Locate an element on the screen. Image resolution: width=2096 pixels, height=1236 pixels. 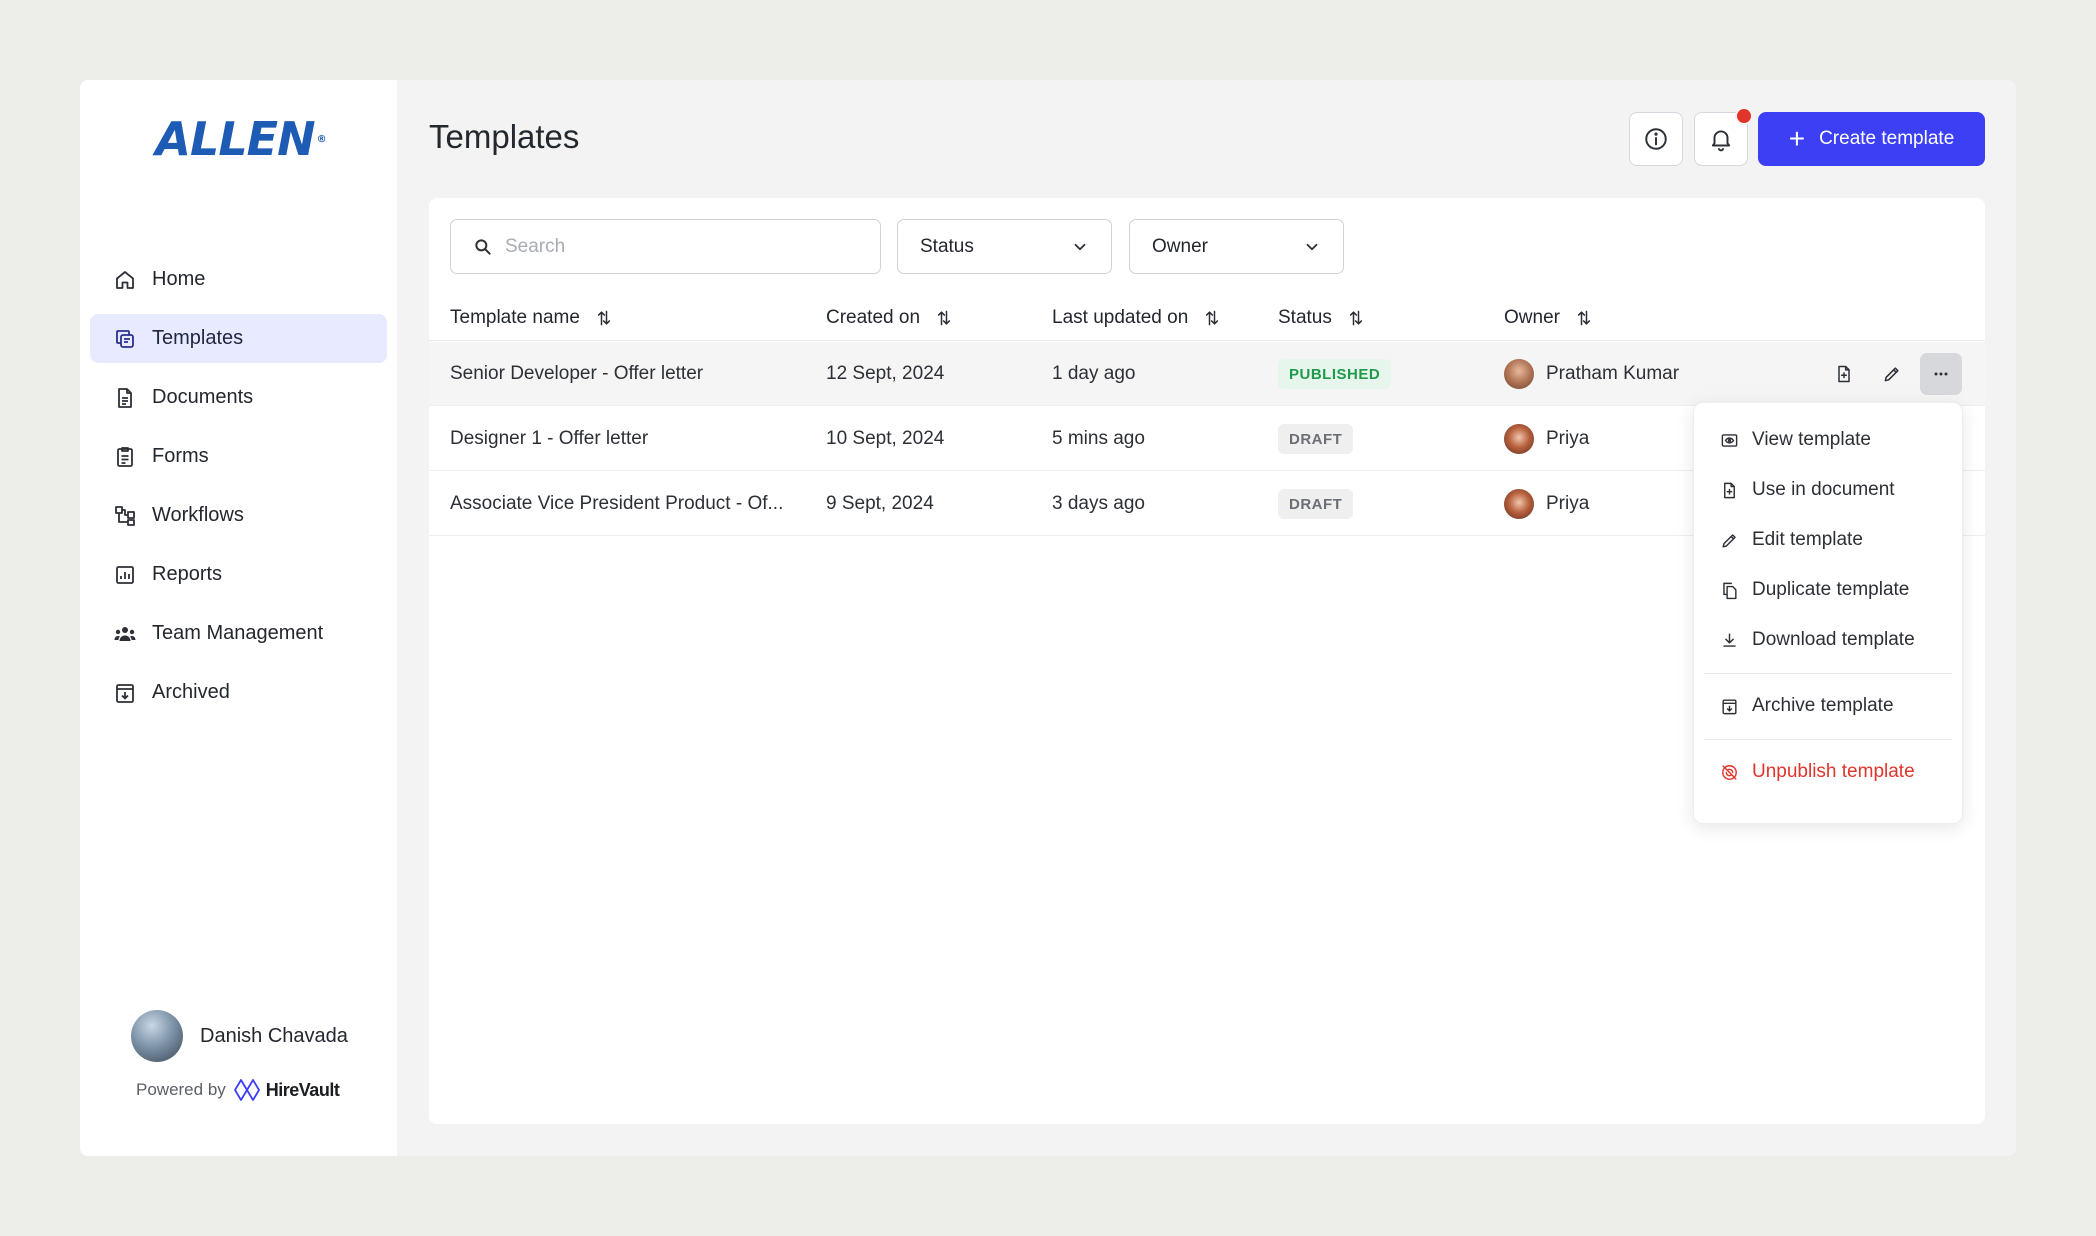
template-name: Designer 1 - Offer letter is located at coordinates (549, 438).